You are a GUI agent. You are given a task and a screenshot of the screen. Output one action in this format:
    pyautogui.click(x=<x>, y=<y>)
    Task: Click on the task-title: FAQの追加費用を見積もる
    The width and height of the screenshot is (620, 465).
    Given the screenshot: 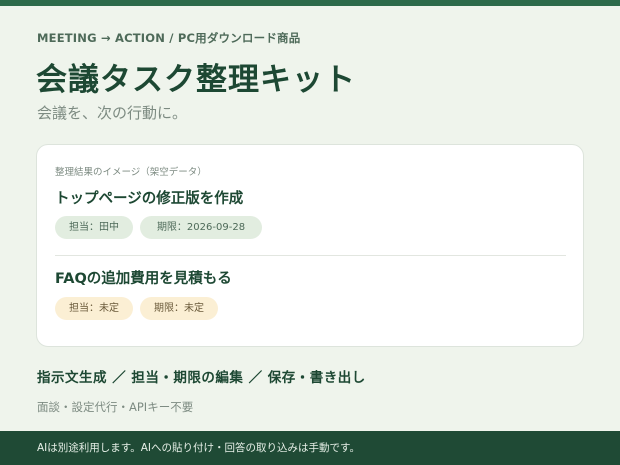 What is the action you would take?
    pyautogui.click(x=143, y=279)
    